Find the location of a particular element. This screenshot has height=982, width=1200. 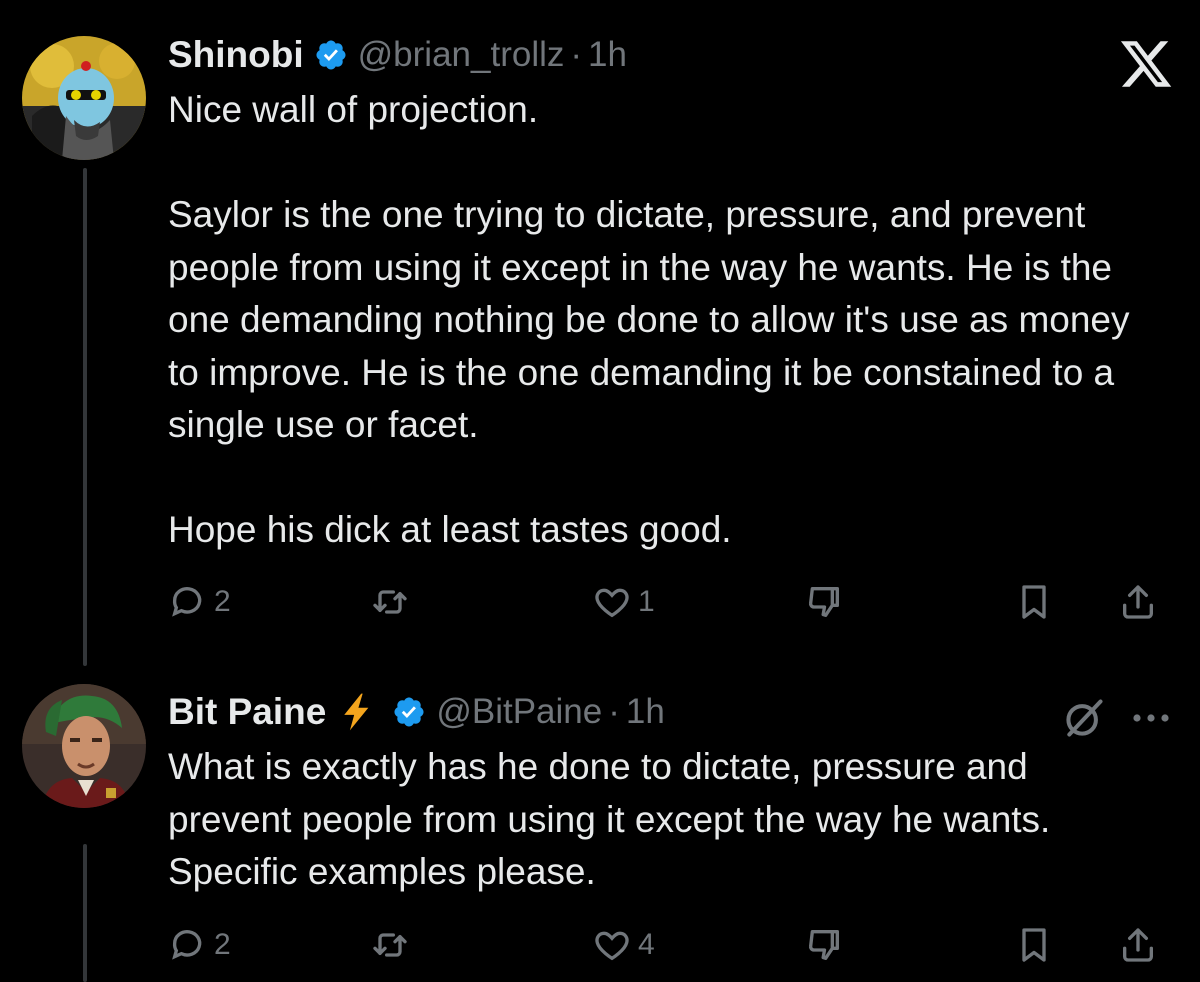

author-handle: @BitPaine is located at coordinates (519, 712).